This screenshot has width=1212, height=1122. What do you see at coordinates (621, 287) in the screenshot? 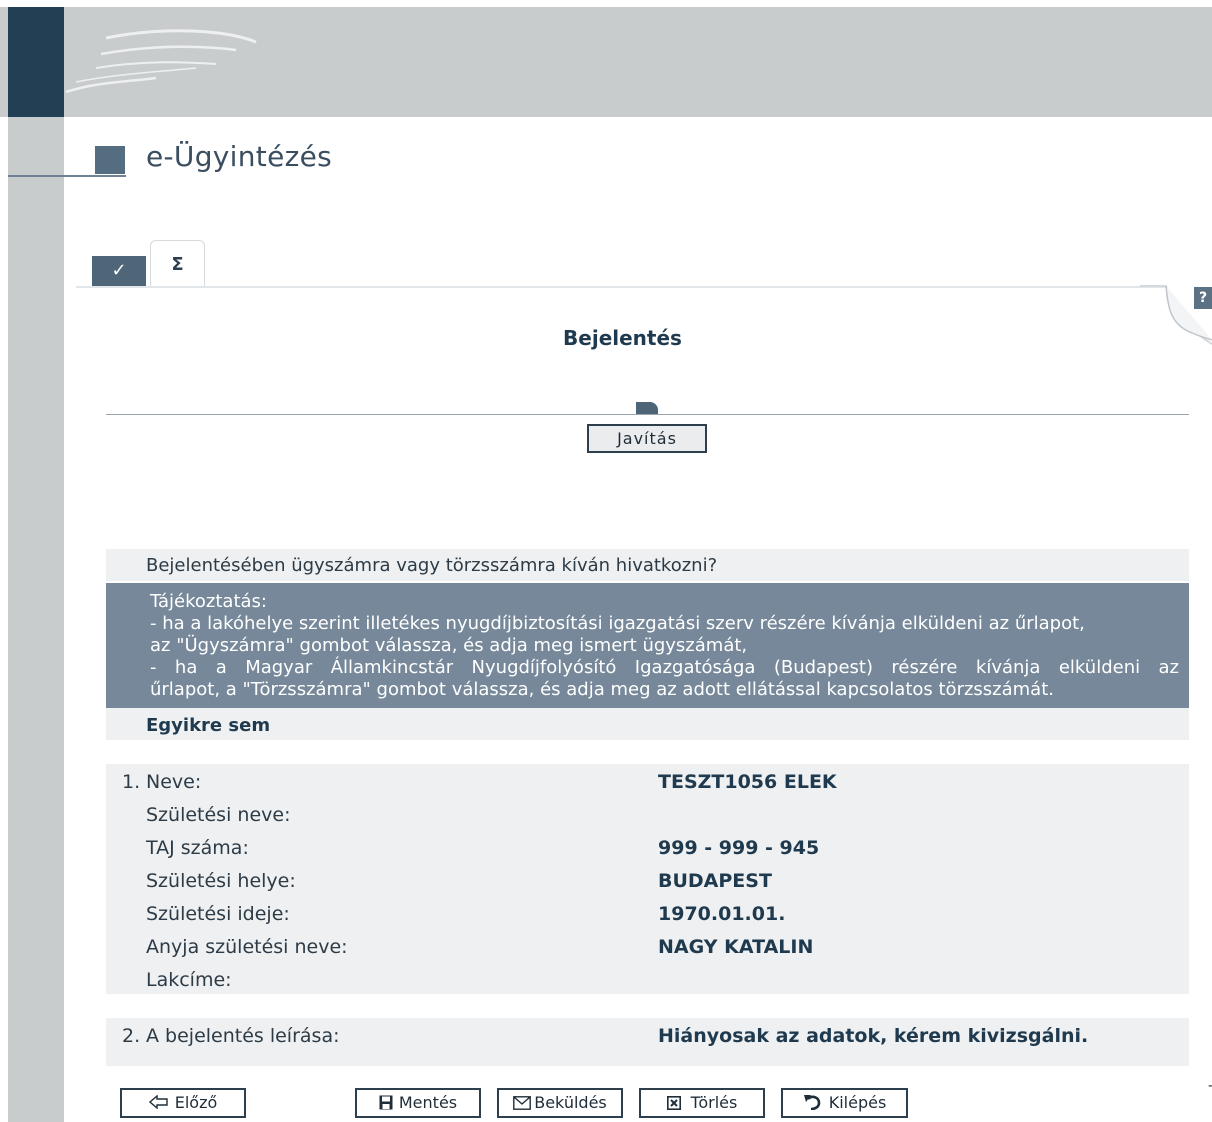
I see `panel-top-border` at bounding box center [621, 287].